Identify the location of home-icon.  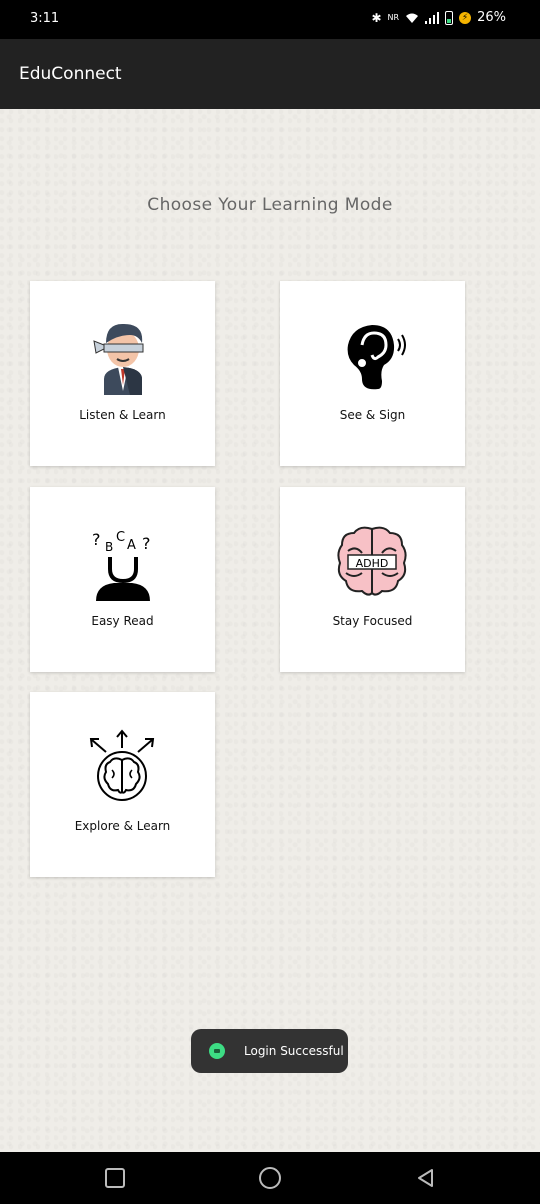
(270, 1178).